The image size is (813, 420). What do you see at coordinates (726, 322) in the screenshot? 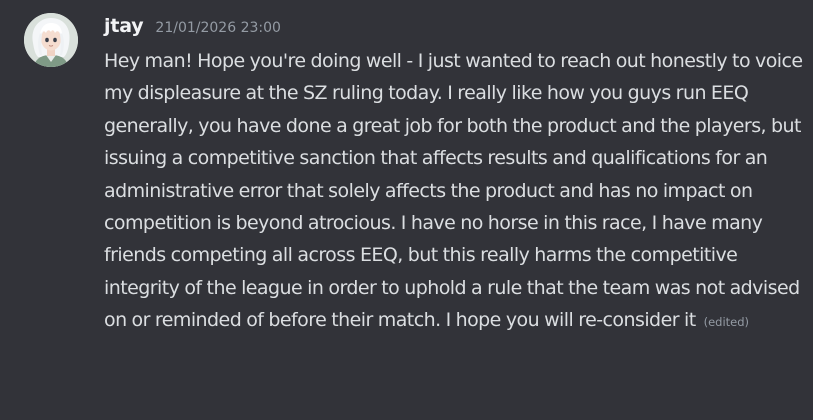
I see `edited-indicator: (edited)` at bounding box center [726, 322].